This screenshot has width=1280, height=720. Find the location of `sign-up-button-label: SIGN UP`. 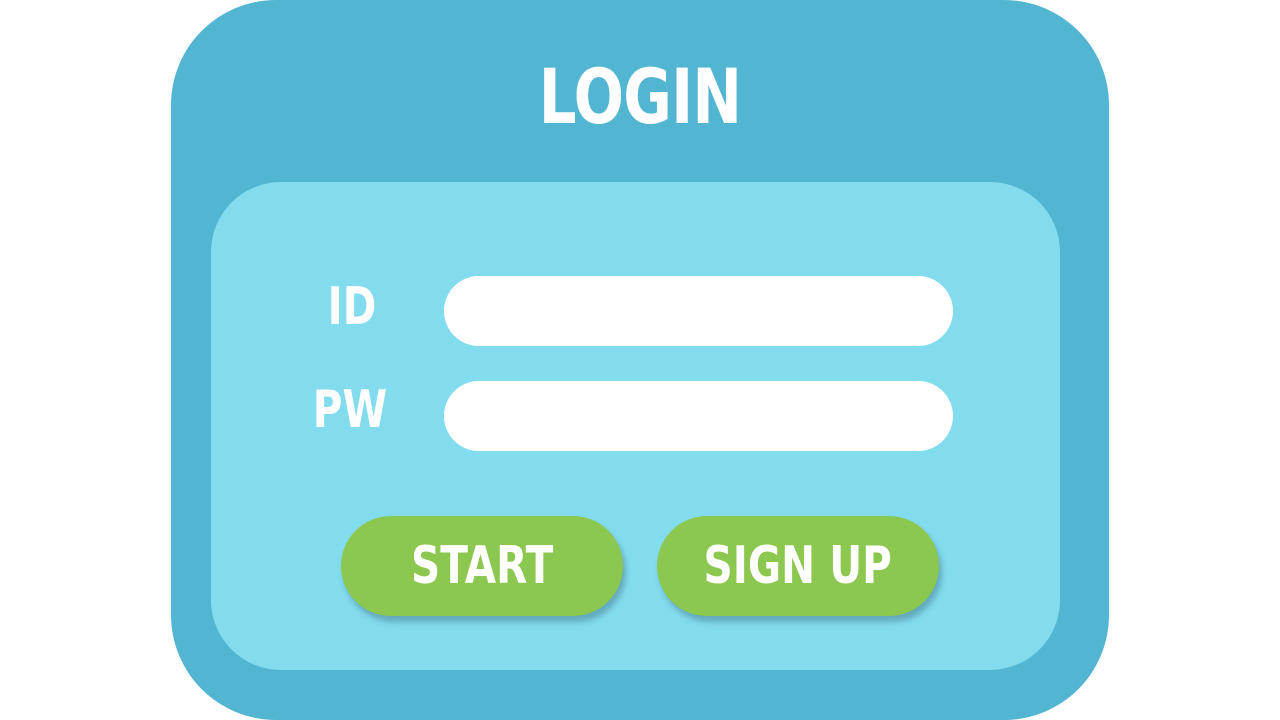

sign-up-button-label: SIGN UP is located at coordinates (798, 566).